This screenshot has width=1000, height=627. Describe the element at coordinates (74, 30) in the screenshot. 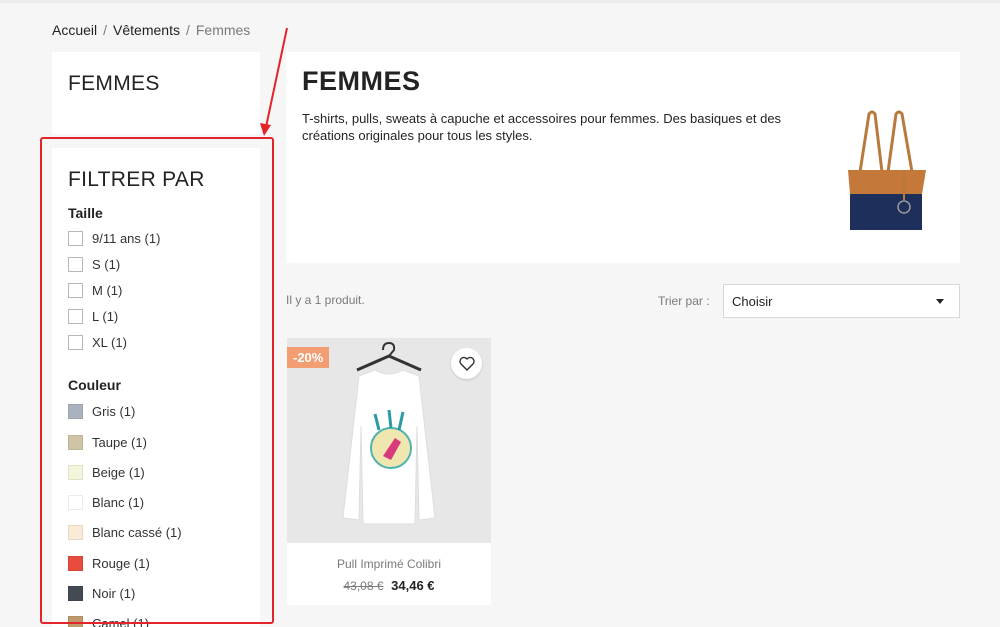

I see `breadcrumb-home-link: Accueil` at that location.